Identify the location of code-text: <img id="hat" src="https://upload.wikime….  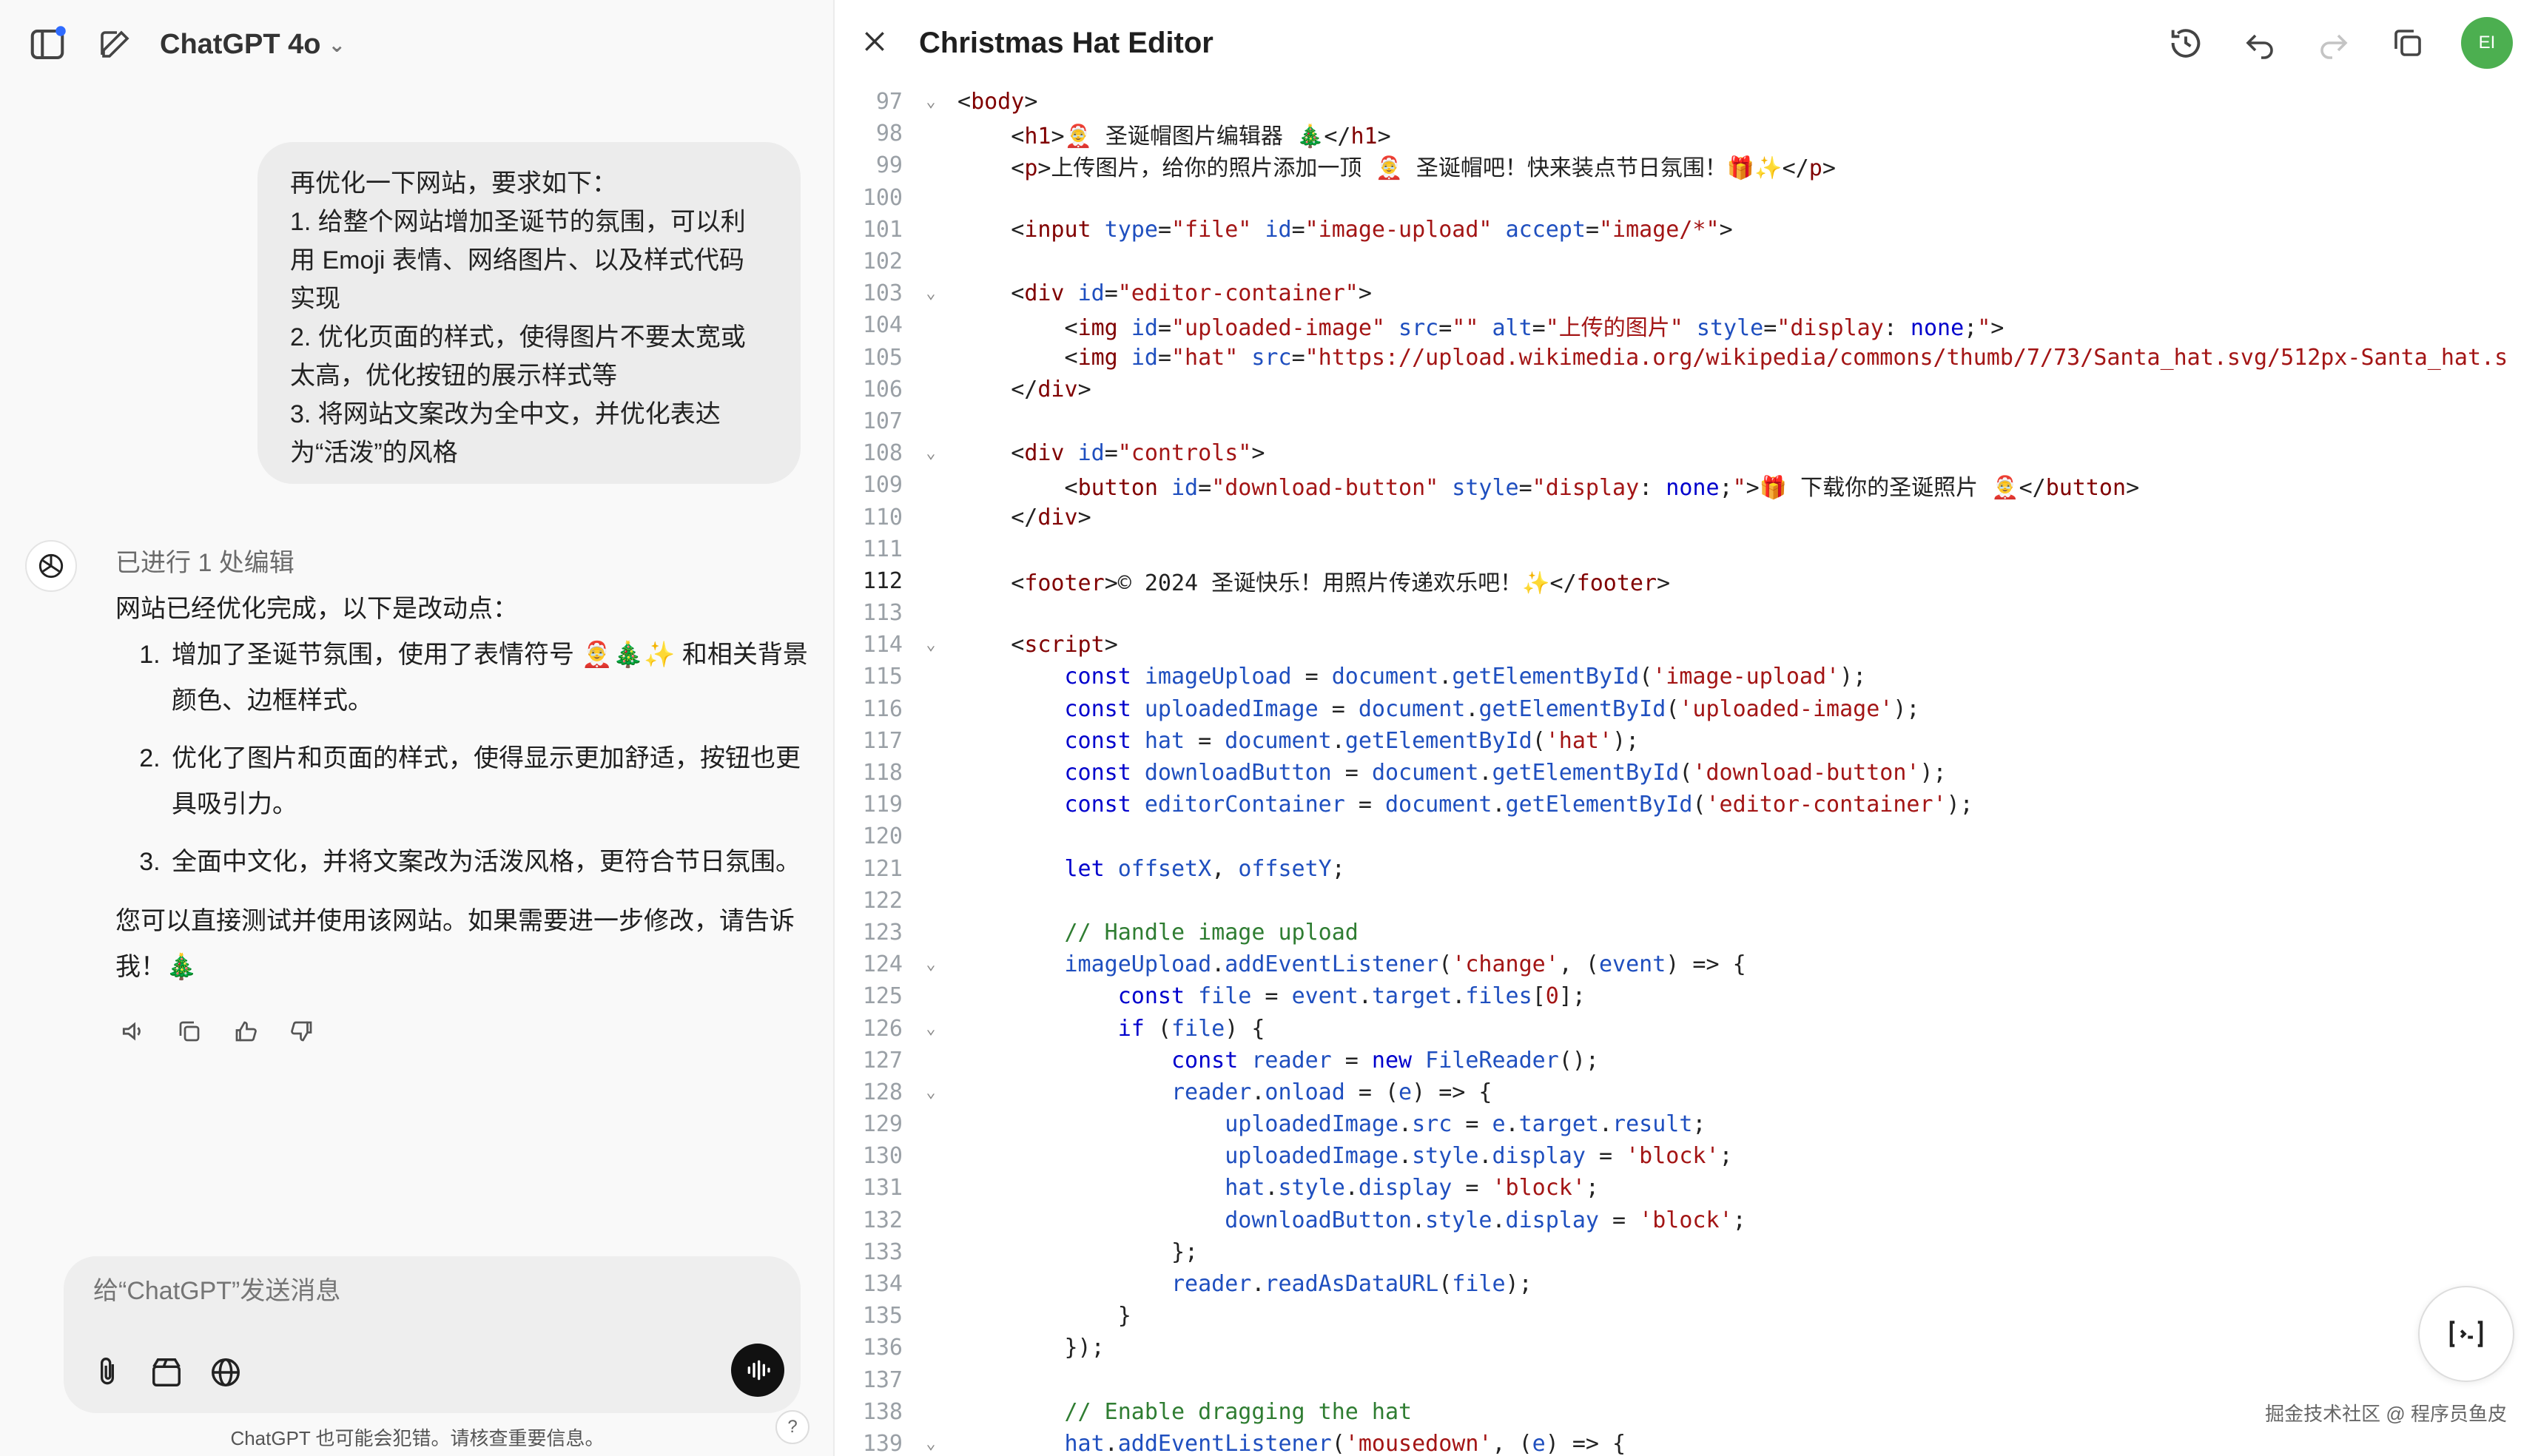
(1732, 357).